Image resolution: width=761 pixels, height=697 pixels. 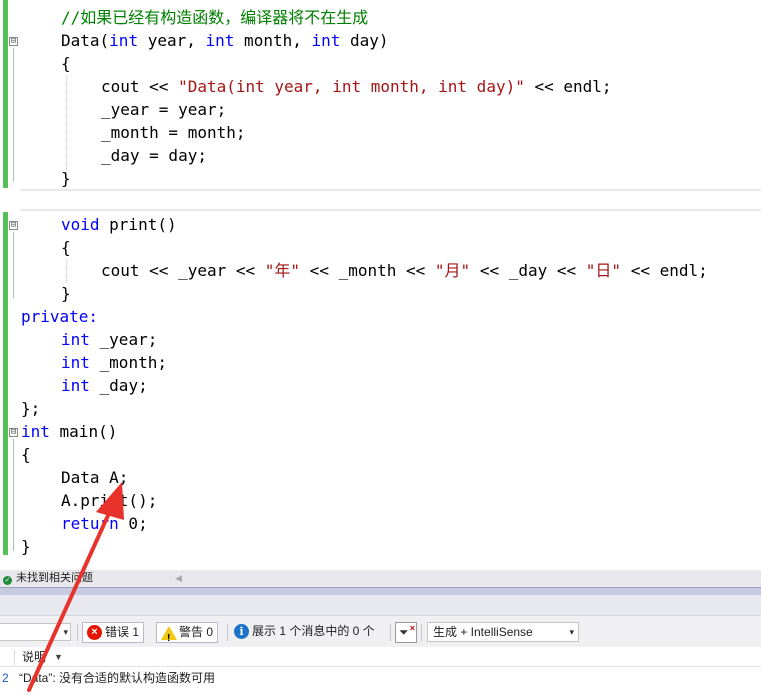 What do you see at coordinates (390, 200) in the screenshot?
I see `current-line-highlight` at bounding box center [390, 200].